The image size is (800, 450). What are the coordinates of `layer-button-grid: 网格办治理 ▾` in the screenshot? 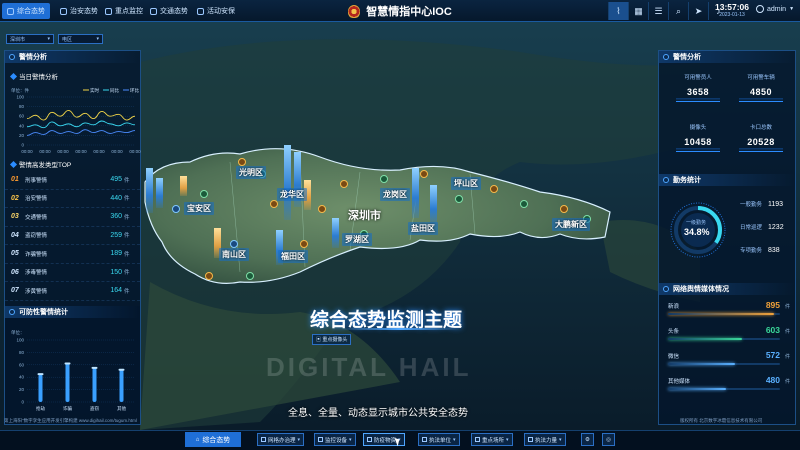 It's located at (281, 439).